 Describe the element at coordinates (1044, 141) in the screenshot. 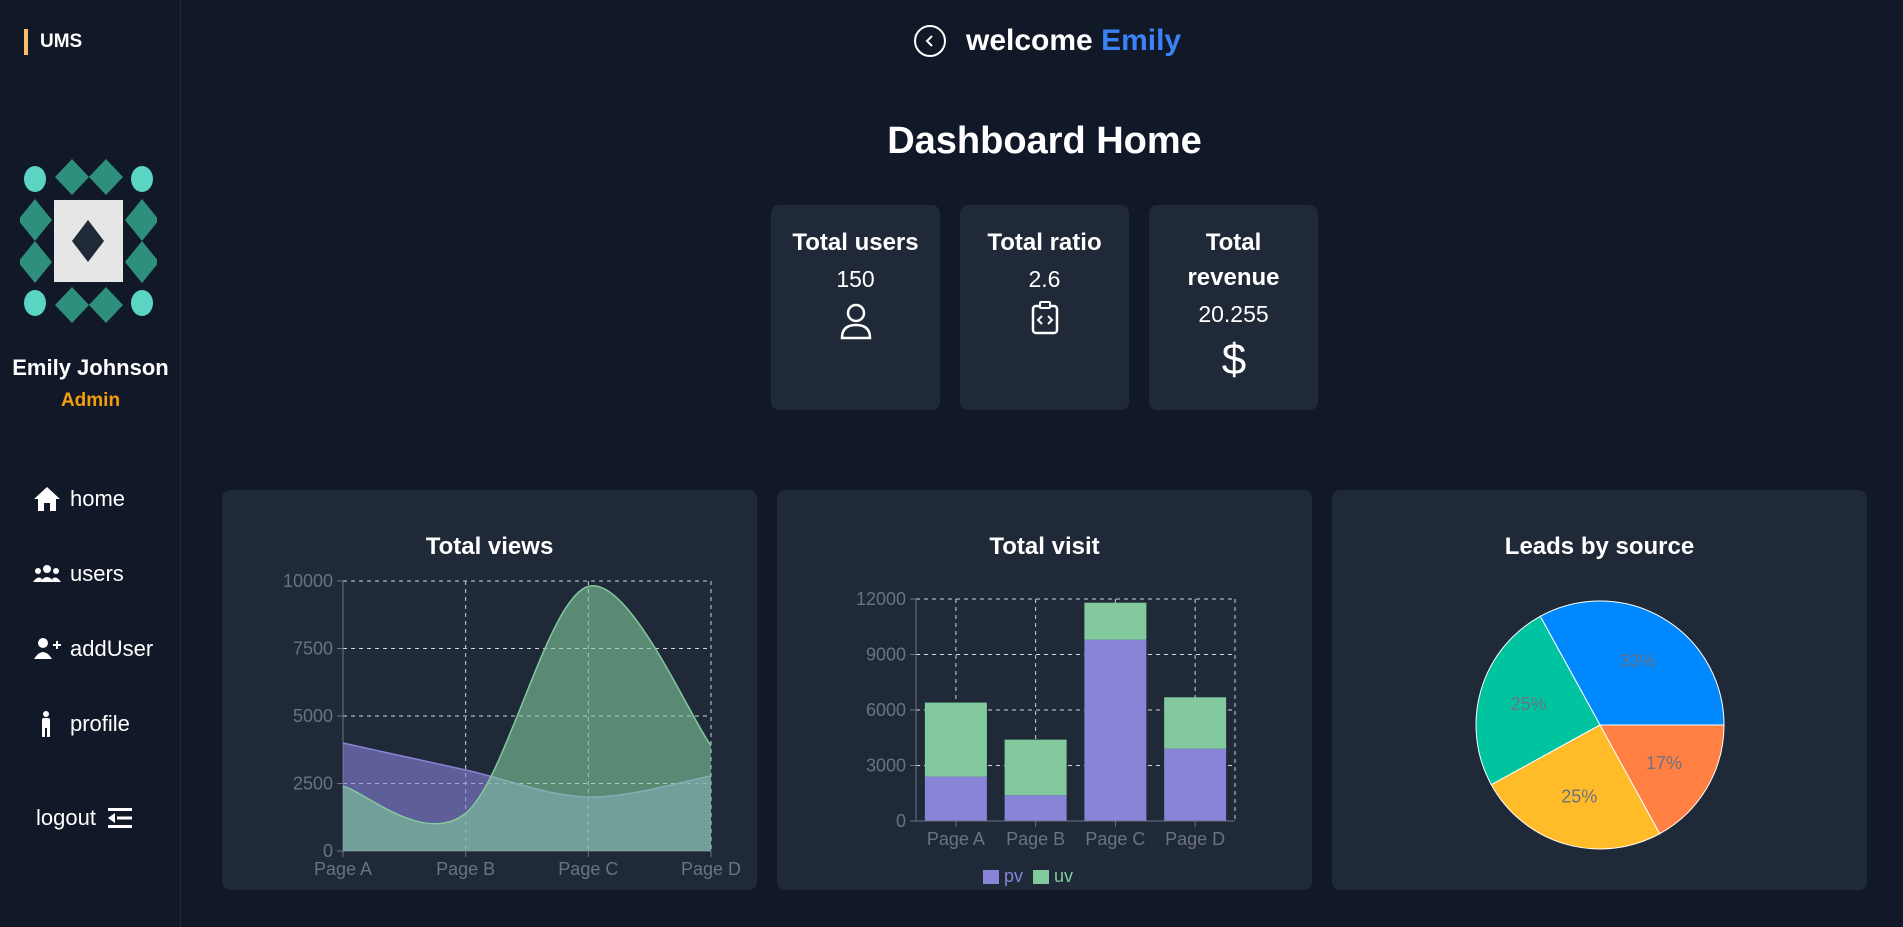

I see `page-title: Dashboard Home` at that location.